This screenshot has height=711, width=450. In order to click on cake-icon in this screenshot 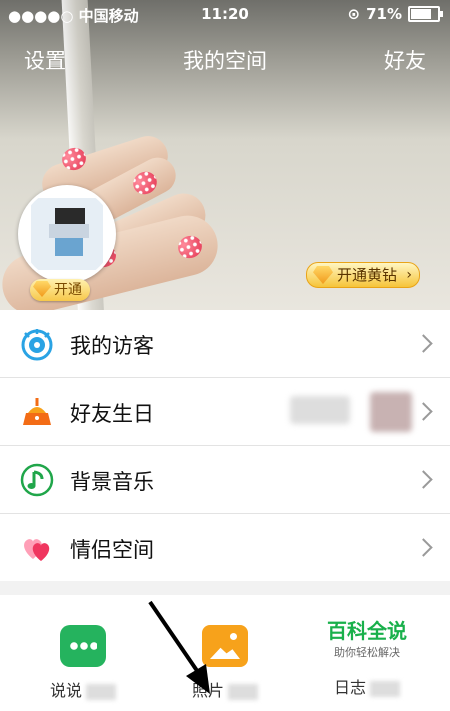, I will do `click(37, 411)`.